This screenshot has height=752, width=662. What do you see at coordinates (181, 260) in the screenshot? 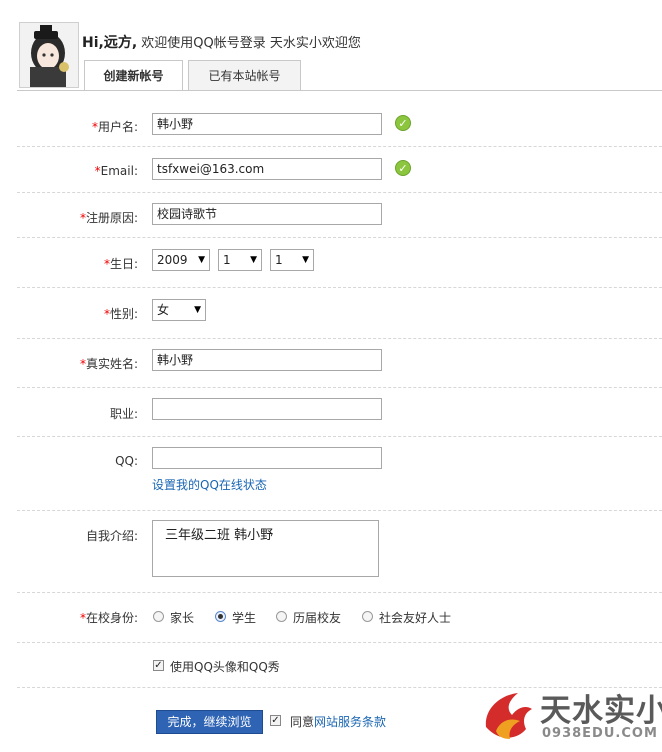
I see `birth-year-select: 2009 ▼` at bounding box center [181, 260].